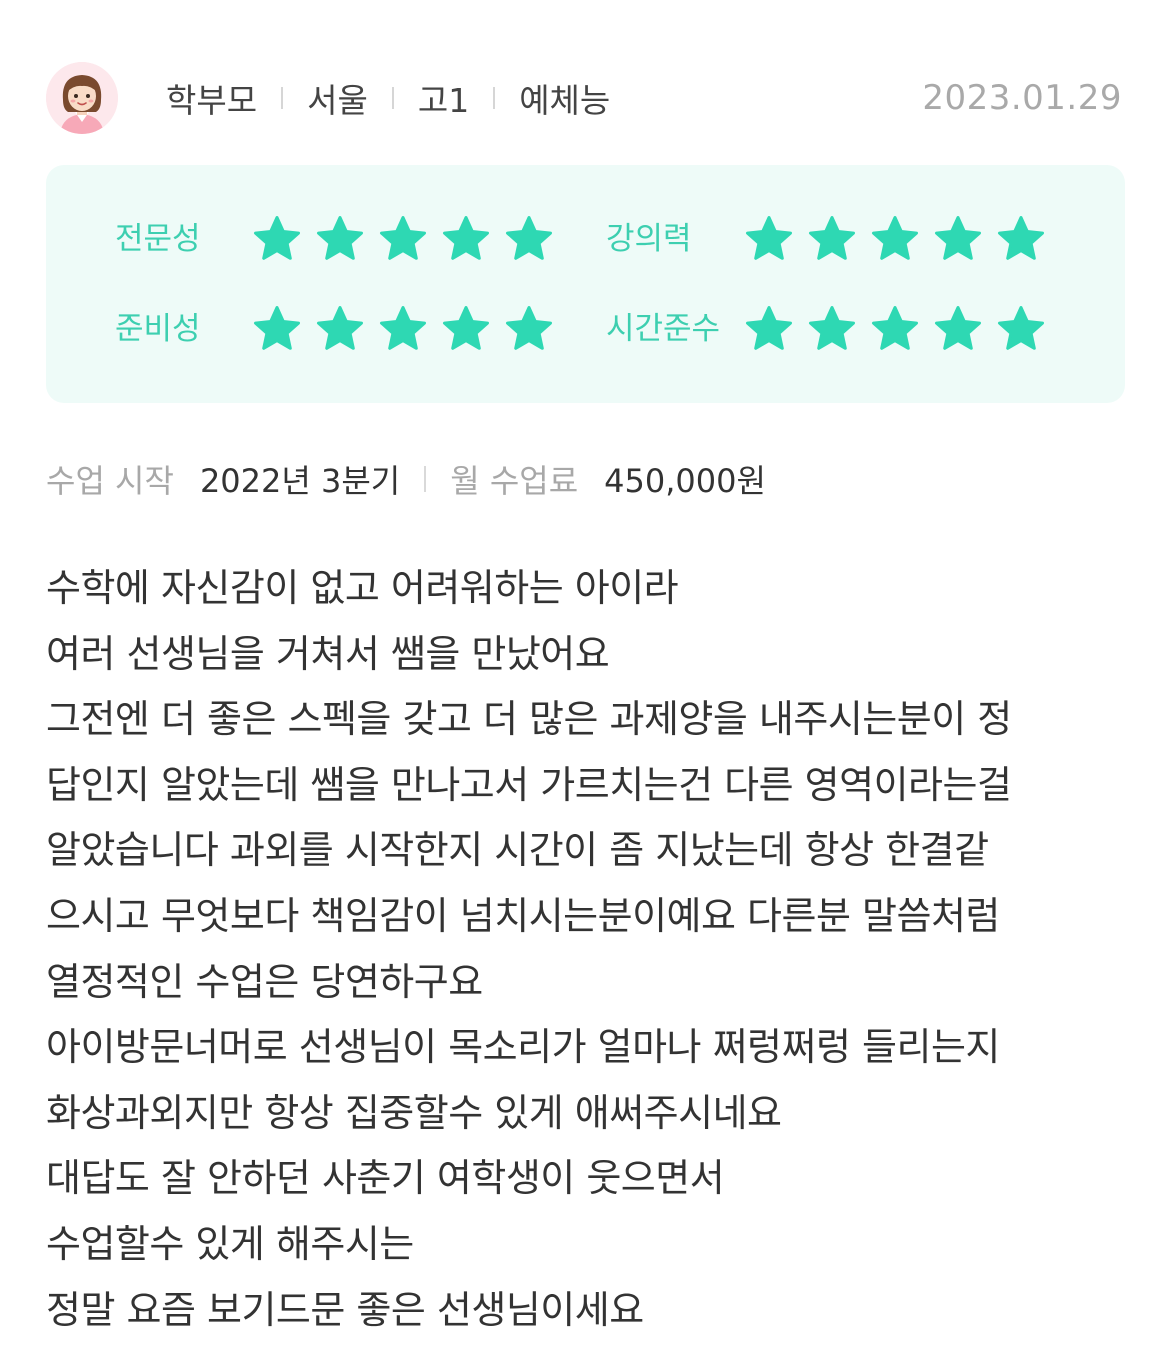  I want to click on student-grade: 고1, so click(443, 100).